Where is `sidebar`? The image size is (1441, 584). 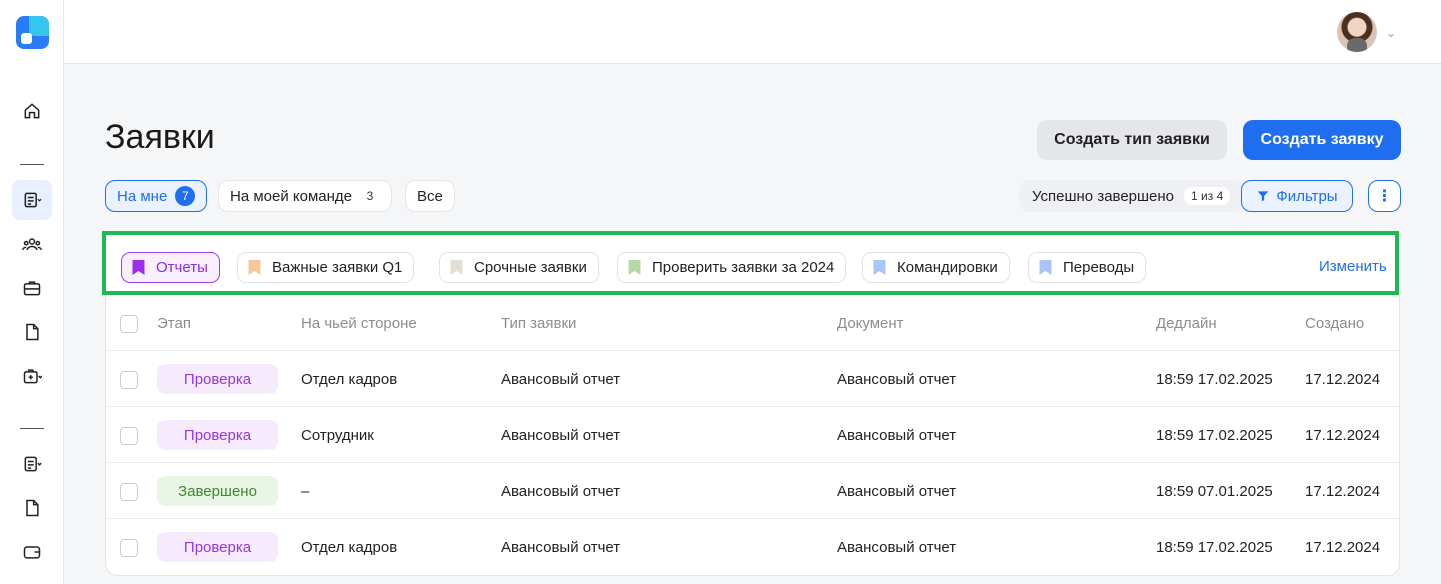 sidebar is located at coordinates (32, 292).